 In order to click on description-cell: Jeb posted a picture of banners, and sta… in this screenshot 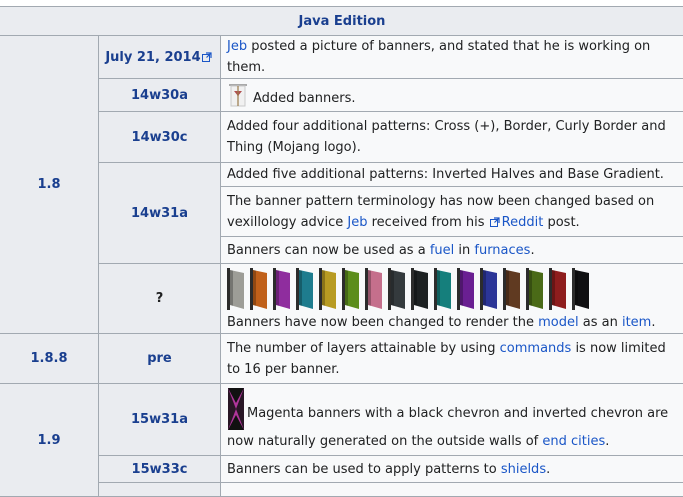, I will do `click(452, 57)`.